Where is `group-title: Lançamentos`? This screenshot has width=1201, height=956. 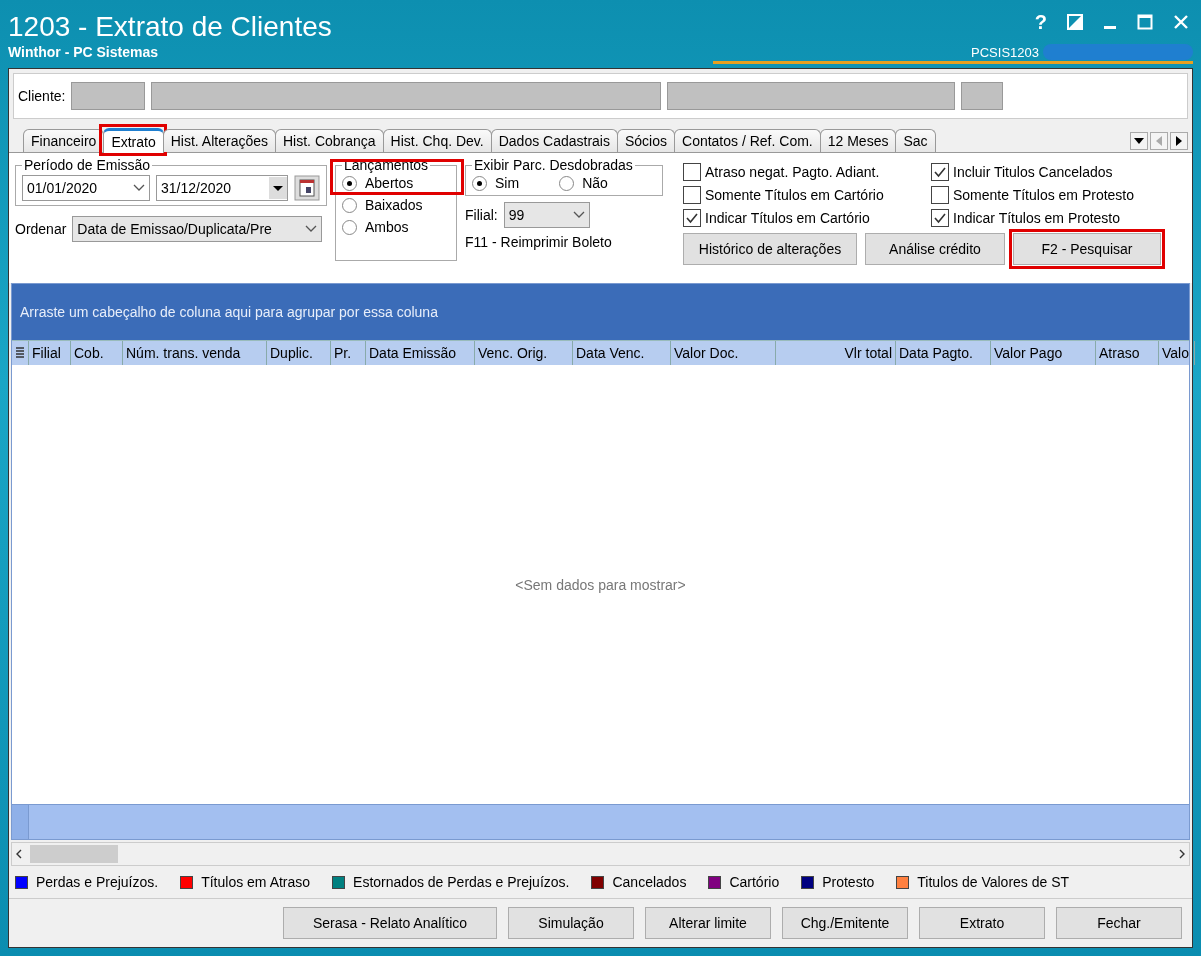 group-title: Lançamentos is located at coordinates (386, 165).